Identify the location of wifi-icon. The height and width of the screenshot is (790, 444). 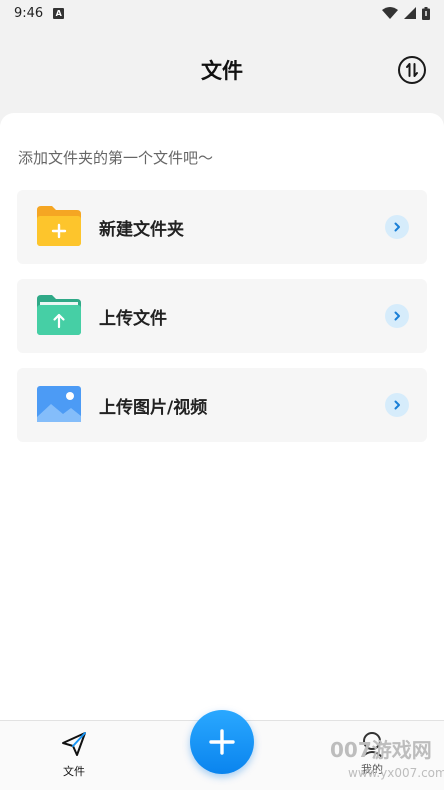
(390, 13).